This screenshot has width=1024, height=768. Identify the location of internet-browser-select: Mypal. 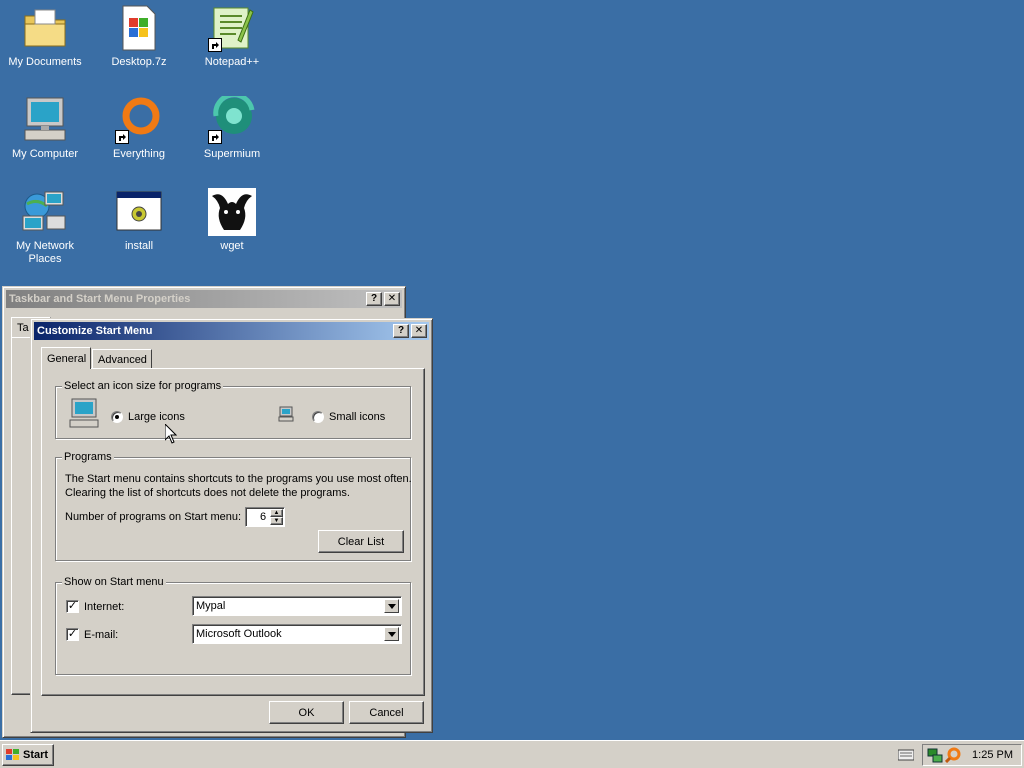
(297, 606).